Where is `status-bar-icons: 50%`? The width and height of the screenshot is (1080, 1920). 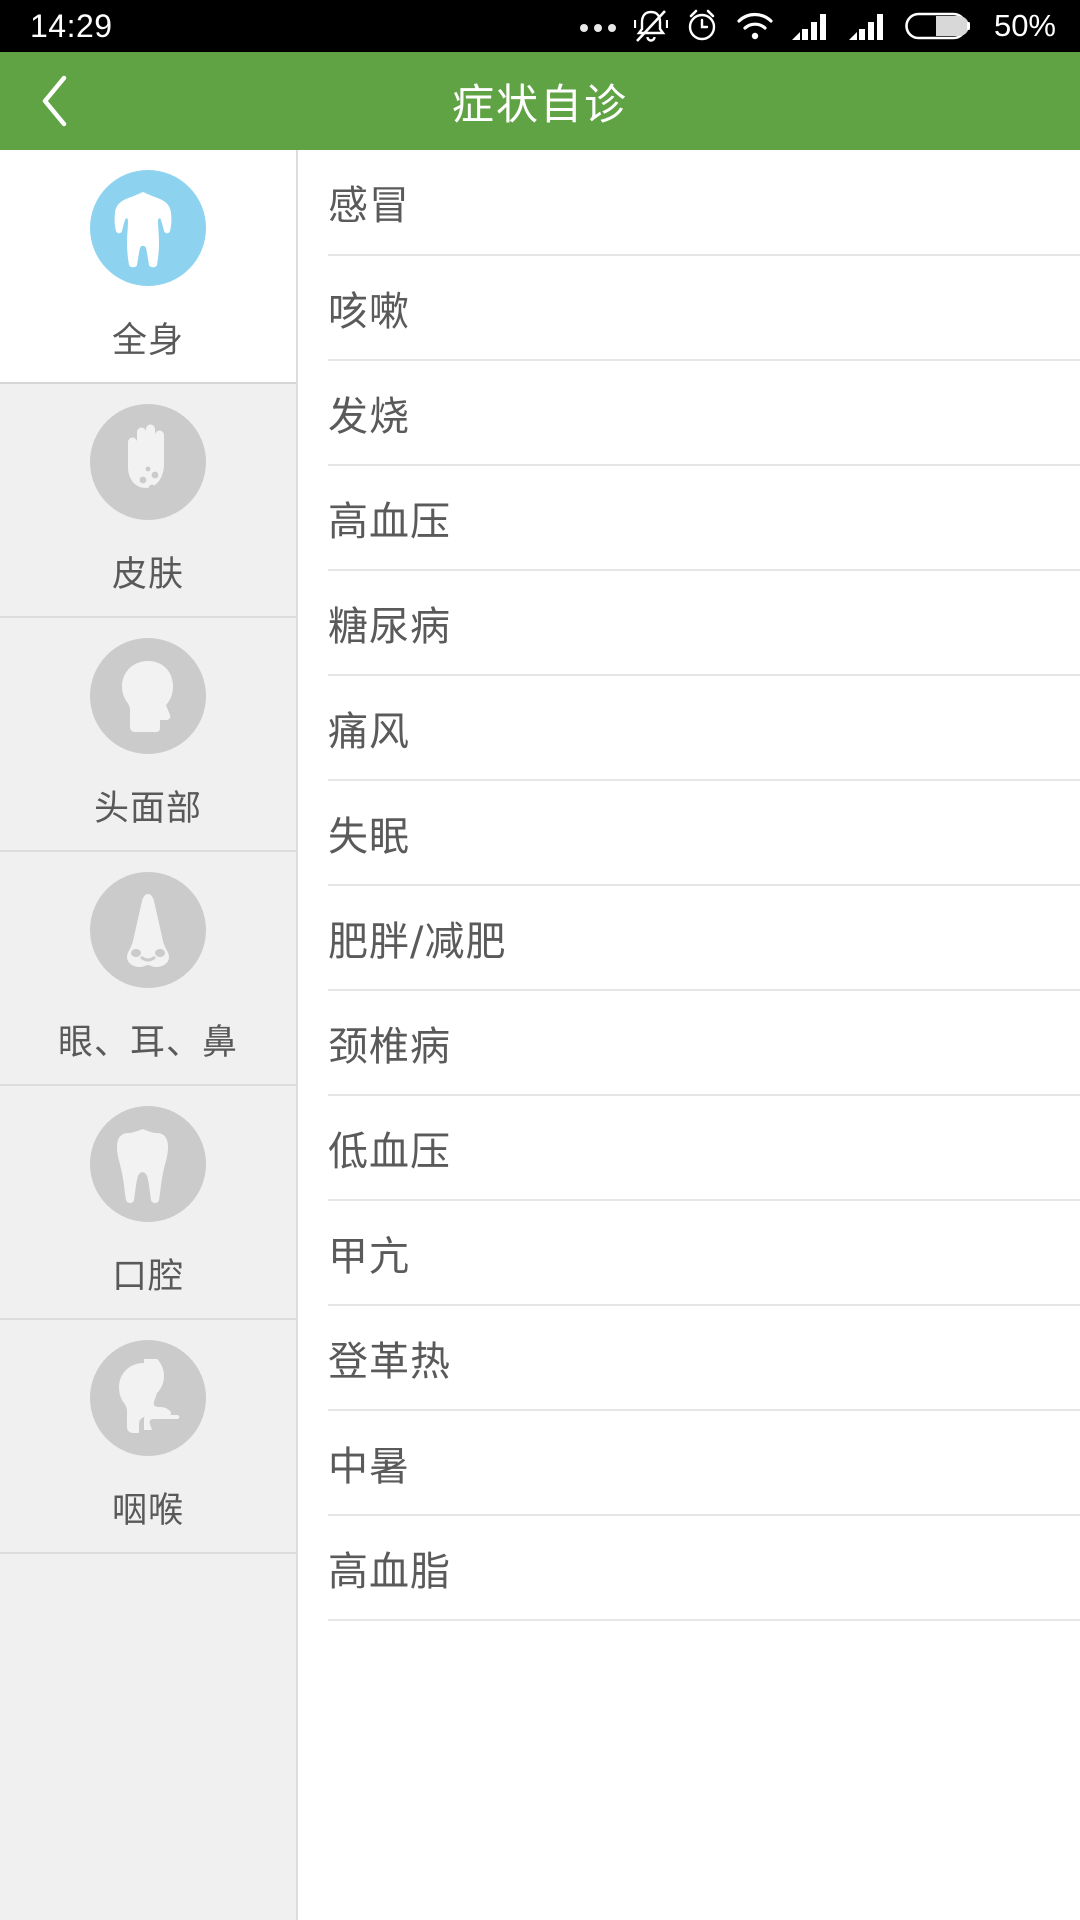 status-bar-icons: 50% is located at coordinates (817, 26).